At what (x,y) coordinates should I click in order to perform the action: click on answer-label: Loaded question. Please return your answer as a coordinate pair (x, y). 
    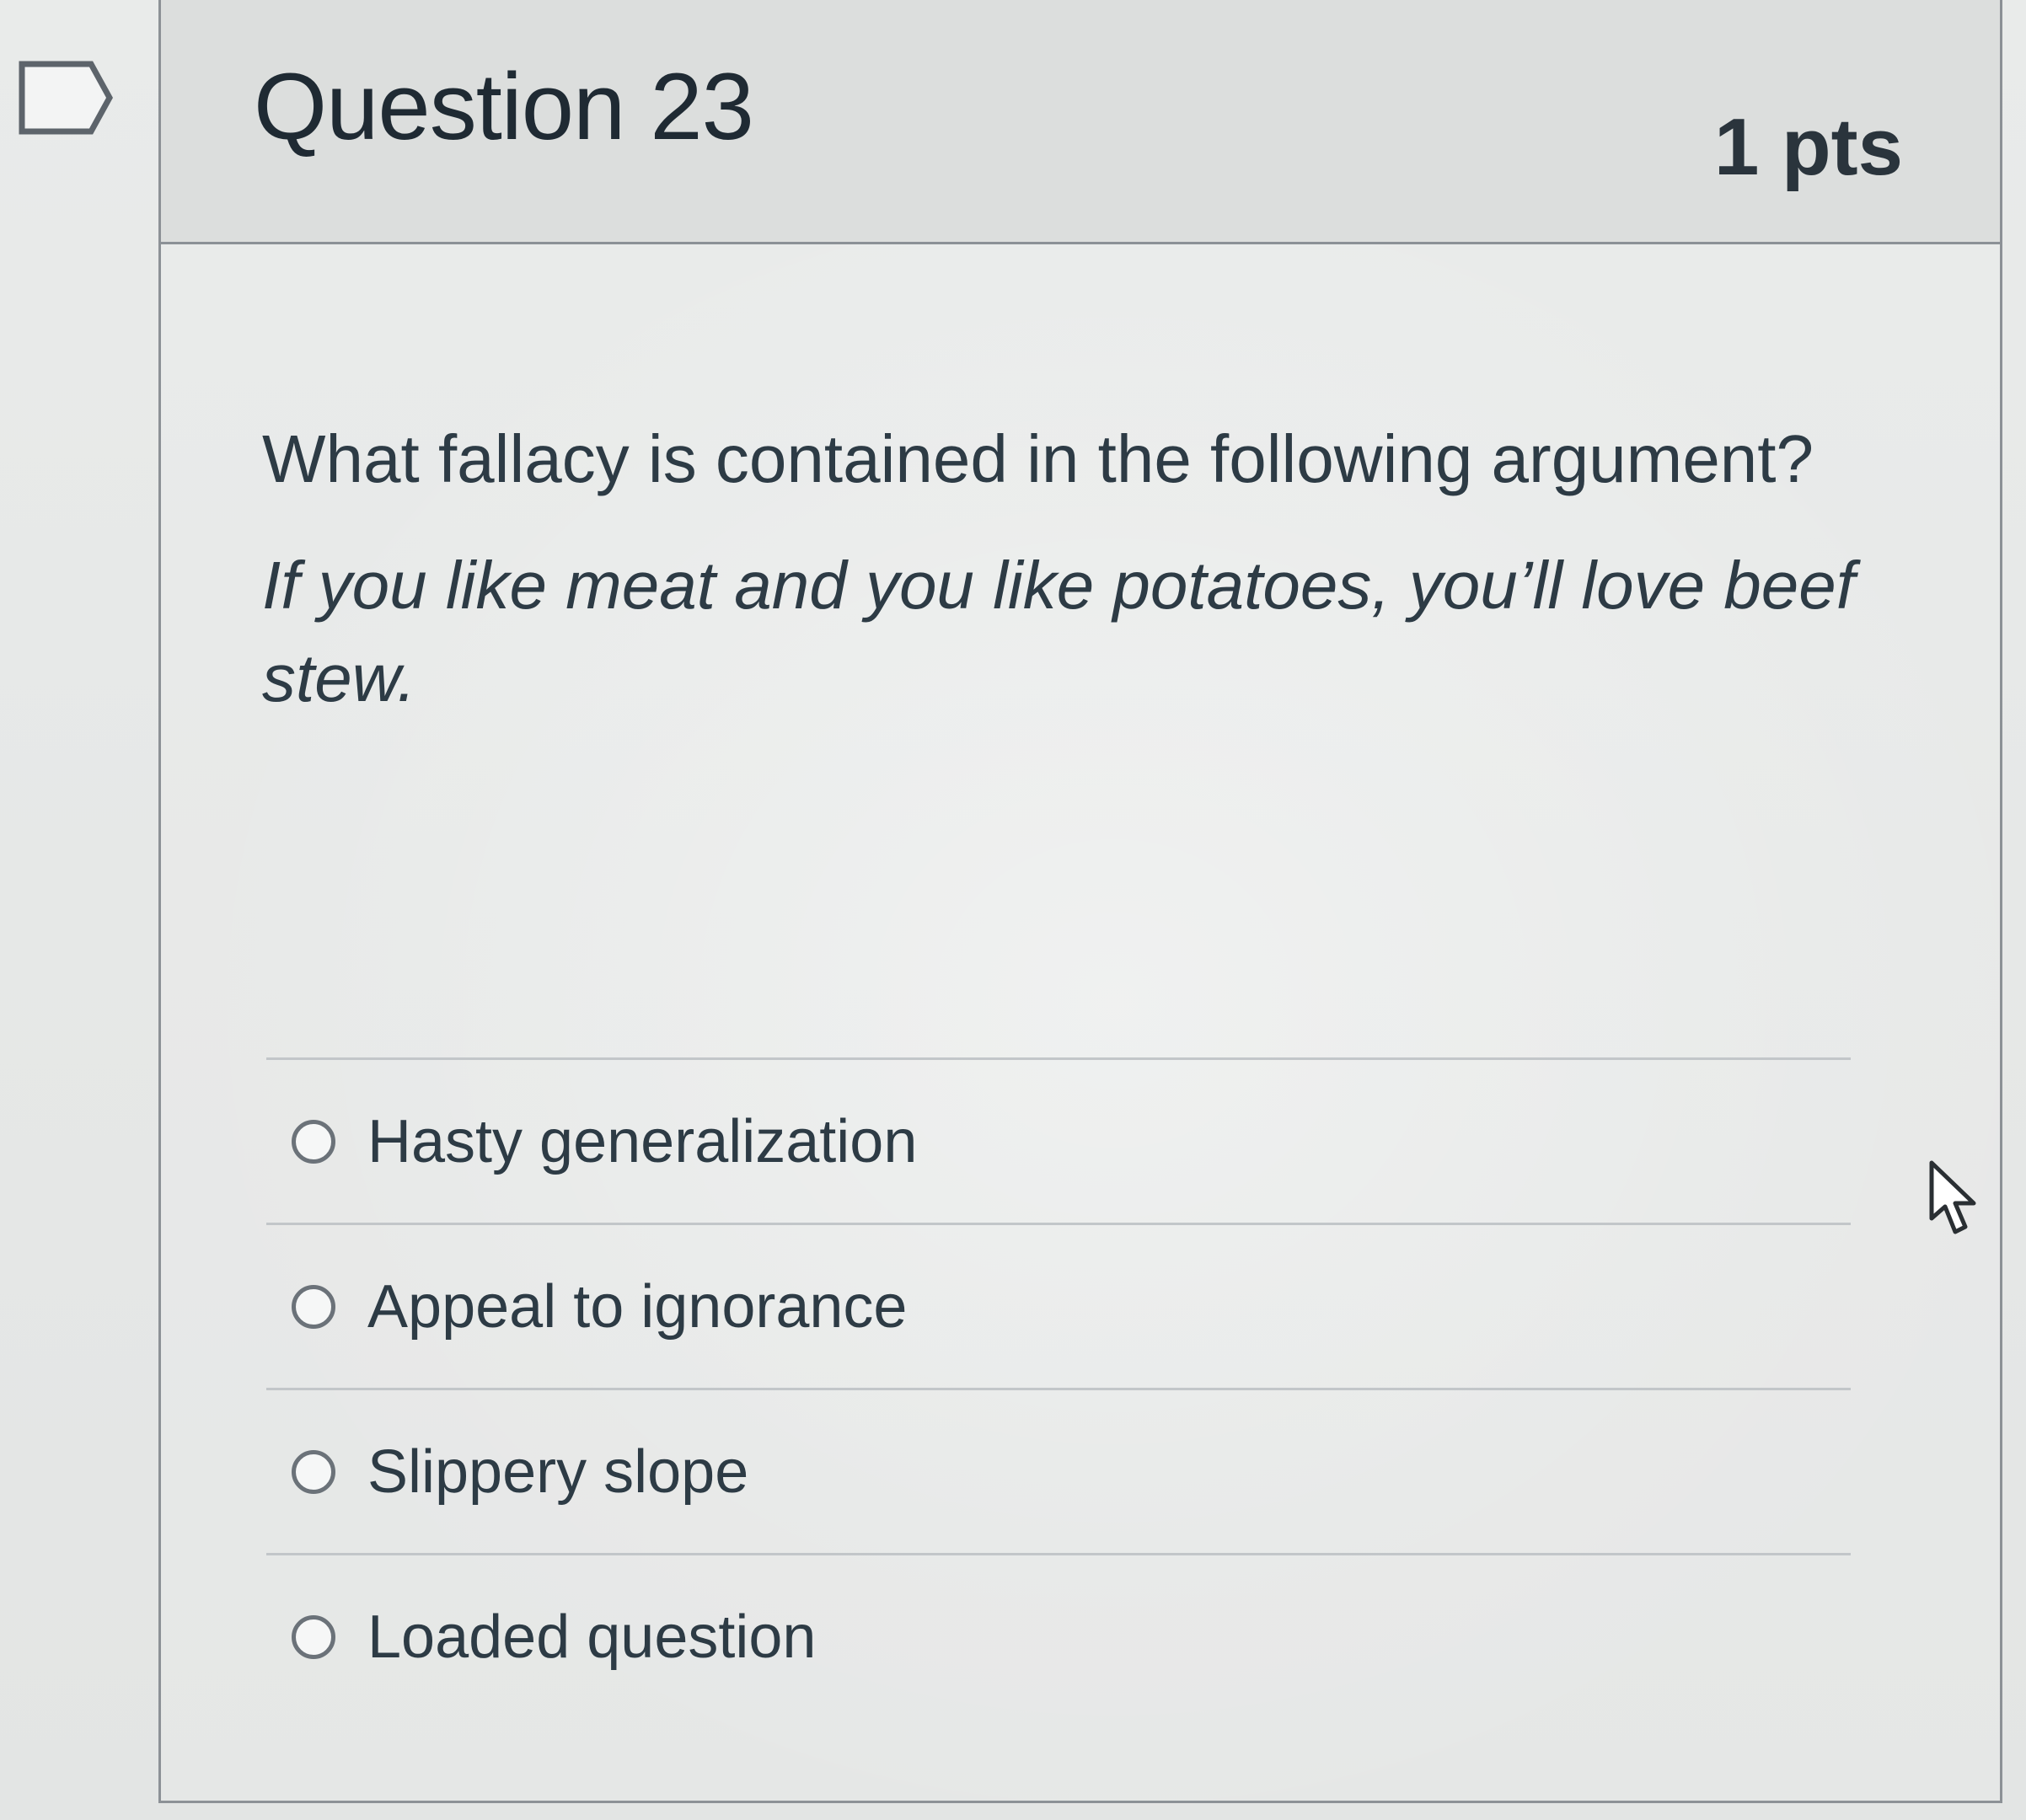
    Looking at the image, I should click on (592, 1637).